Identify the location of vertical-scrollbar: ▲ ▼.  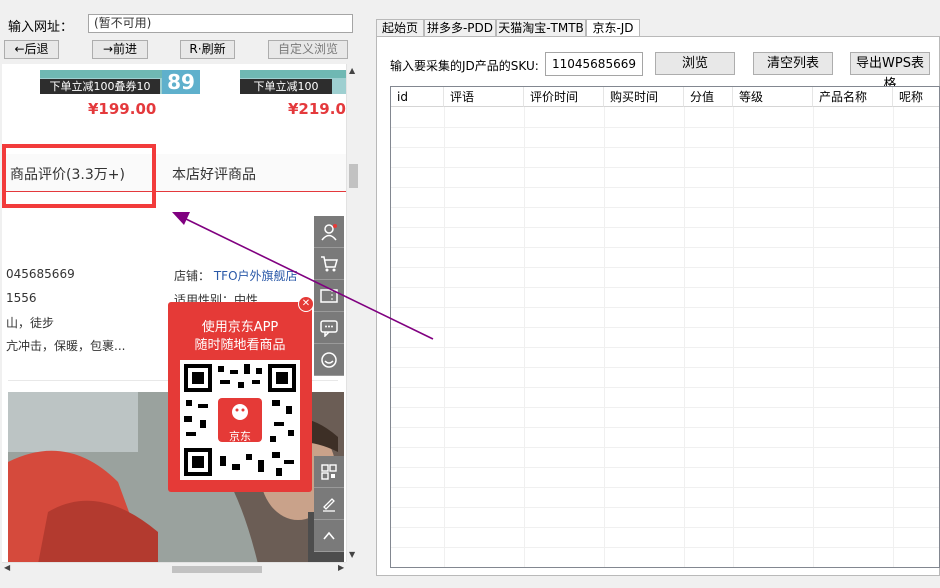
(353, 313).